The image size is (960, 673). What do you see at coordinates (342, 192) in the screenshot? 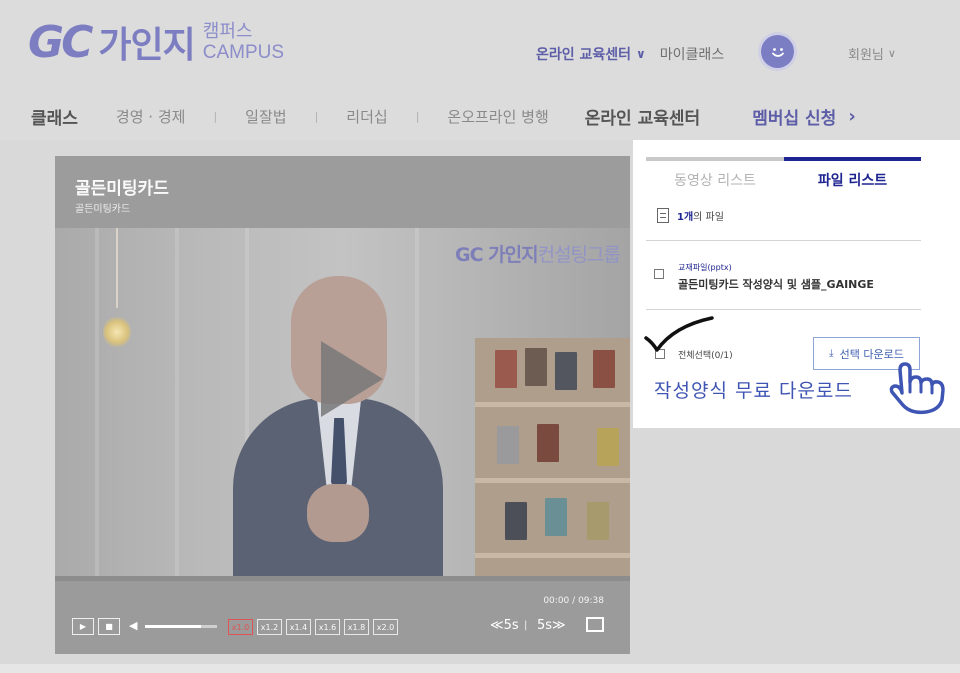
I see `player-header: 골든미팅카드 골든미팅카드` at bounding box center [342, 192].